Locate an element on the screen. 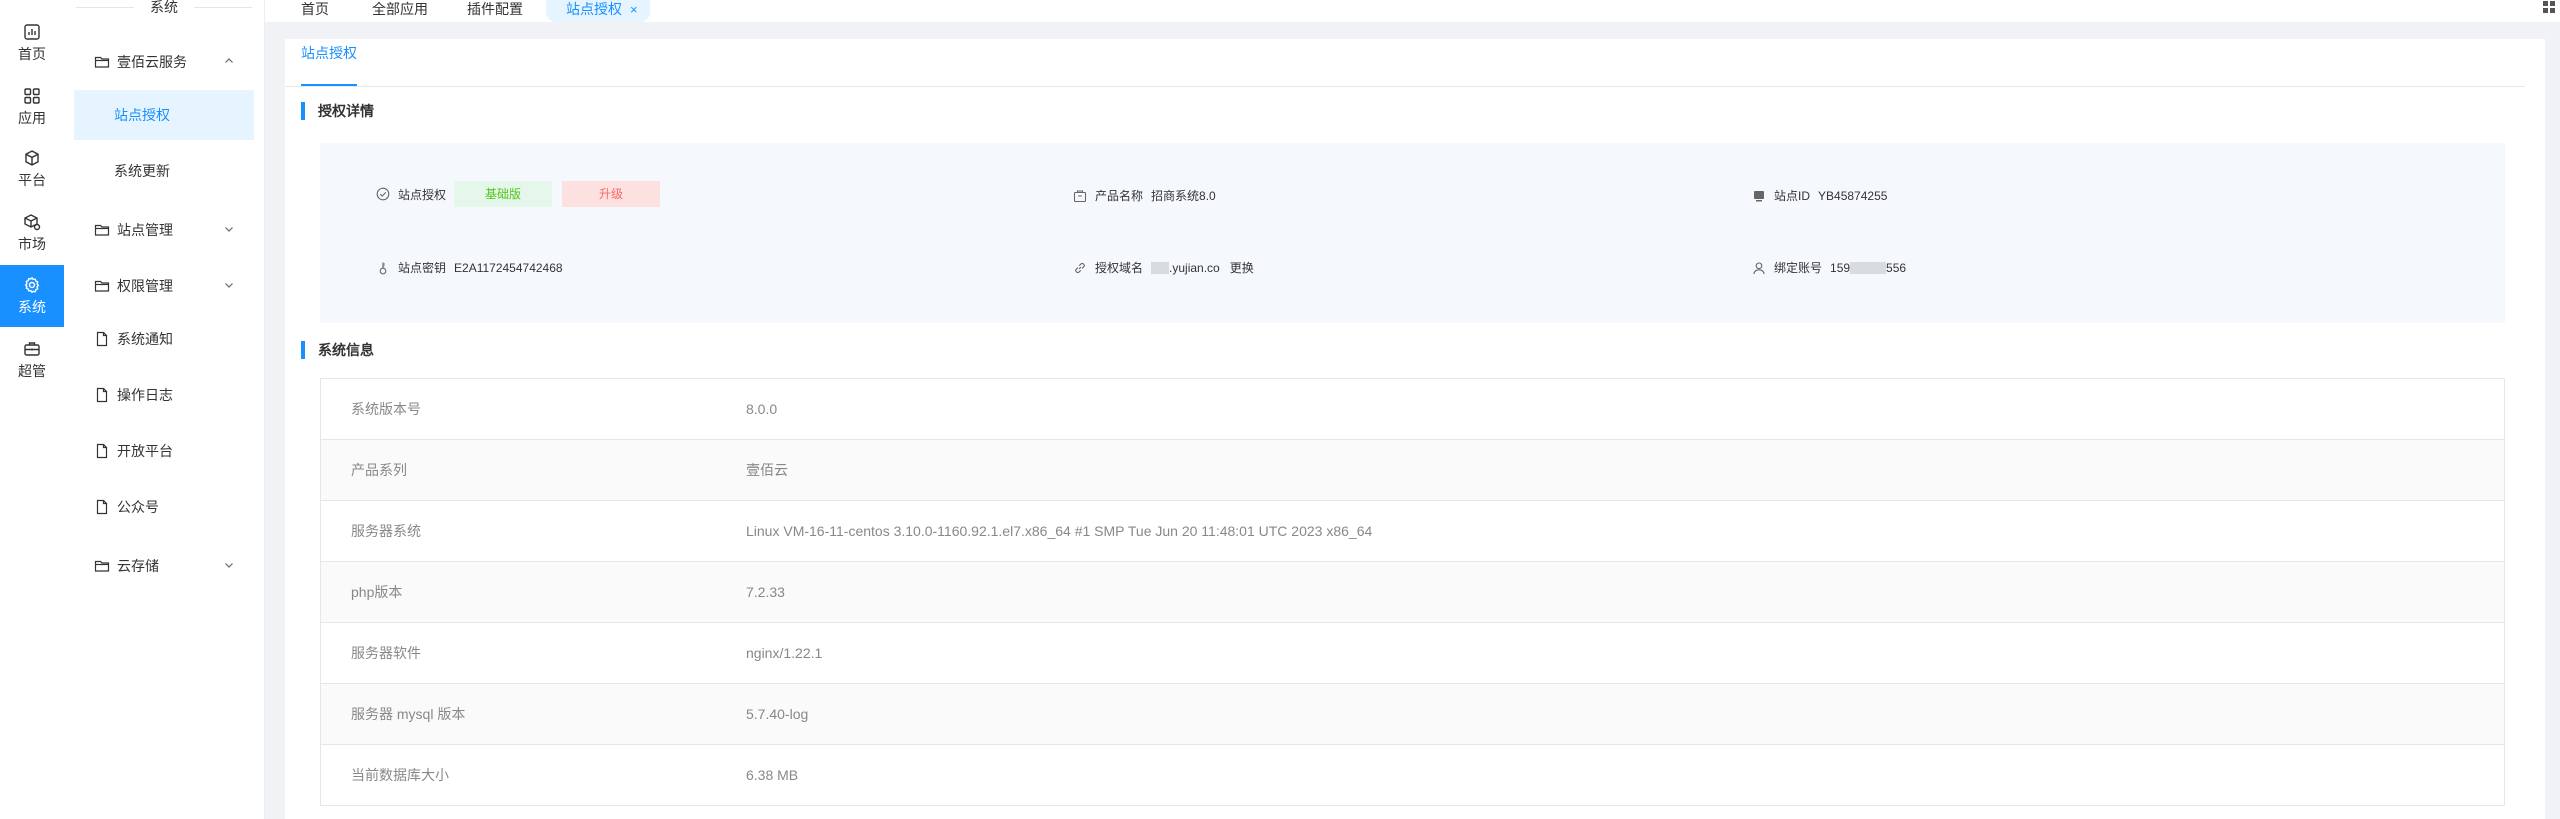 The image size is (2560, 819). section-title-sysinfo: 系统信息 is located at coordinates (337, 350).